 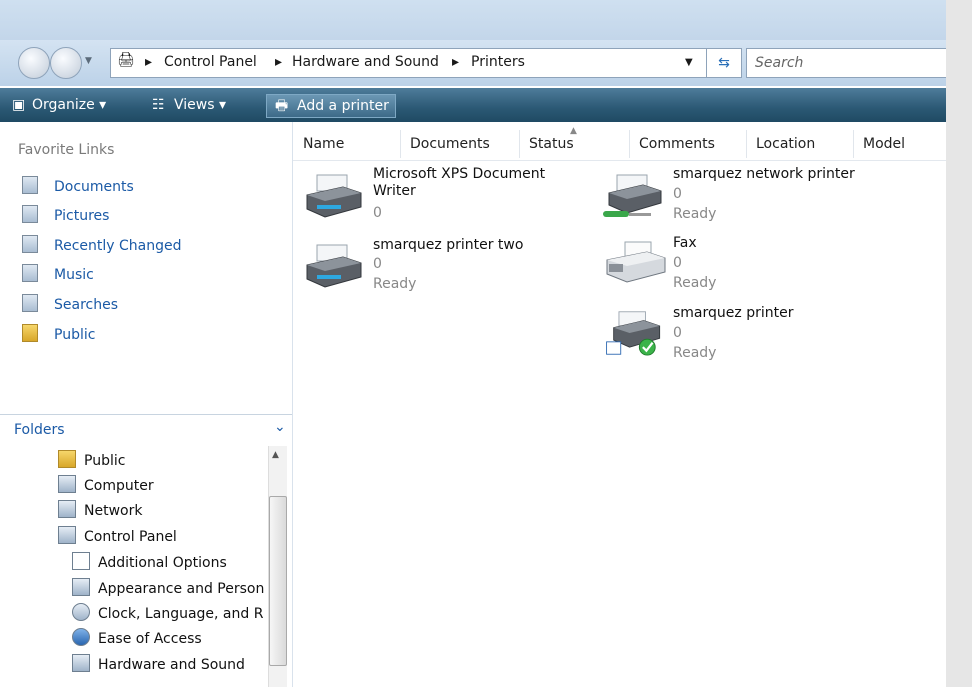 What do you see at coordinates (146, 429) in the screenshot?
I see `folders-header: Folders ⌄` at bounding box center [146, 429].